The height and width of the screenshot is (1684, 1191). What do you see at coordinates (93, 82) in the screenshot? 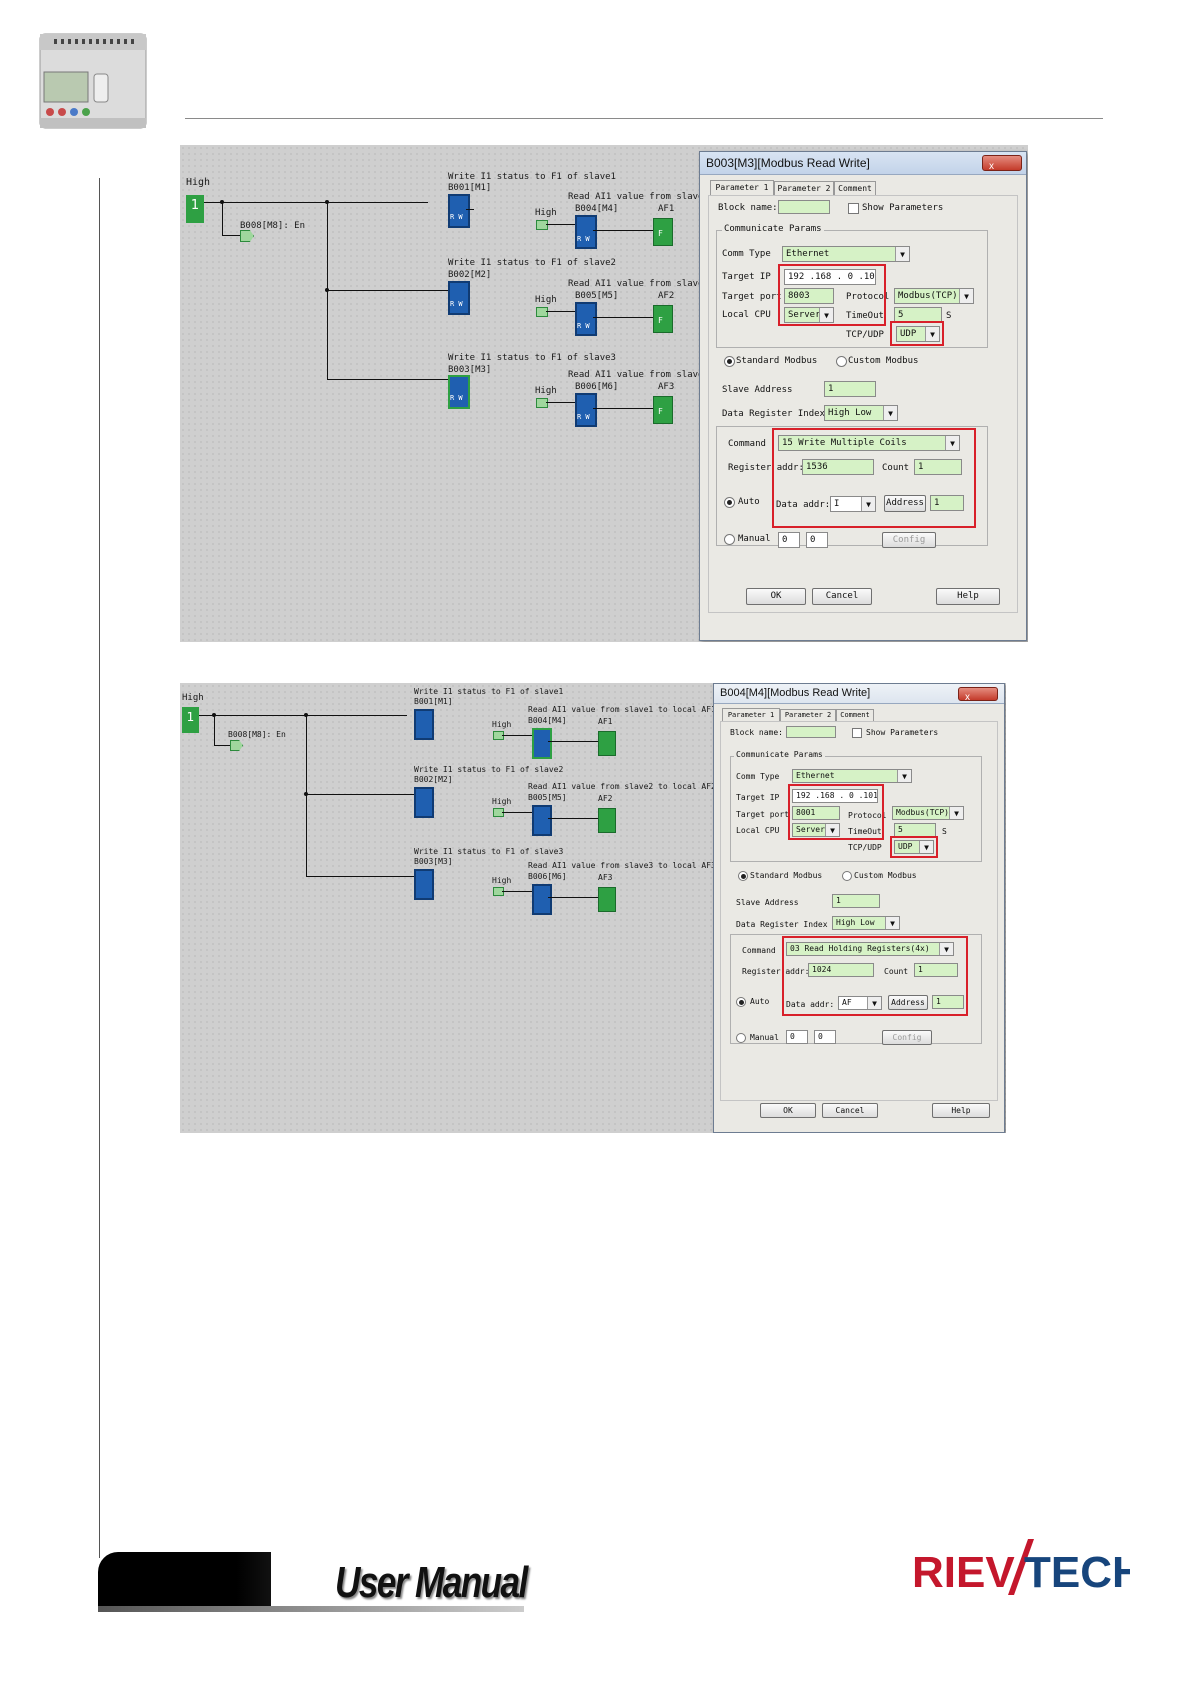
I see `plc-device-image` at bounding box center [93, 82].